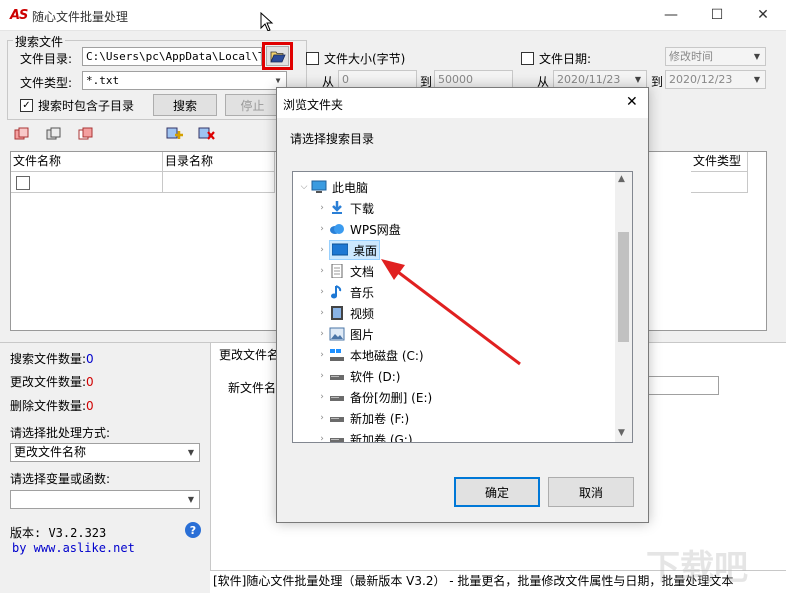 The width and height of the screenshot is (786, 593). Describe the element at coordinates (175, 134) in the screenshot. I see `add-files-icon` at that location.